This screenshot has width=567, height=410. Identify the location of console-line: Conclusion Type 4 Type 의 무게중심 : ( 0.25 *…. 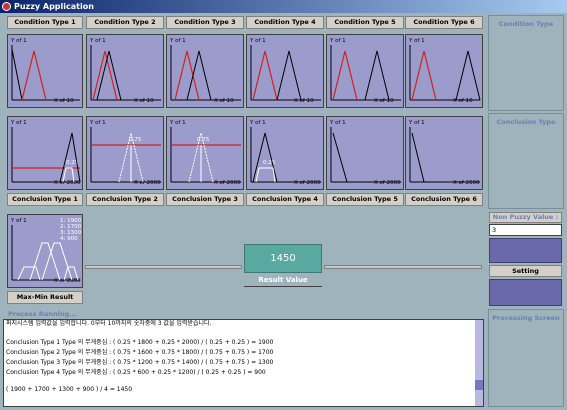
(136, 372).